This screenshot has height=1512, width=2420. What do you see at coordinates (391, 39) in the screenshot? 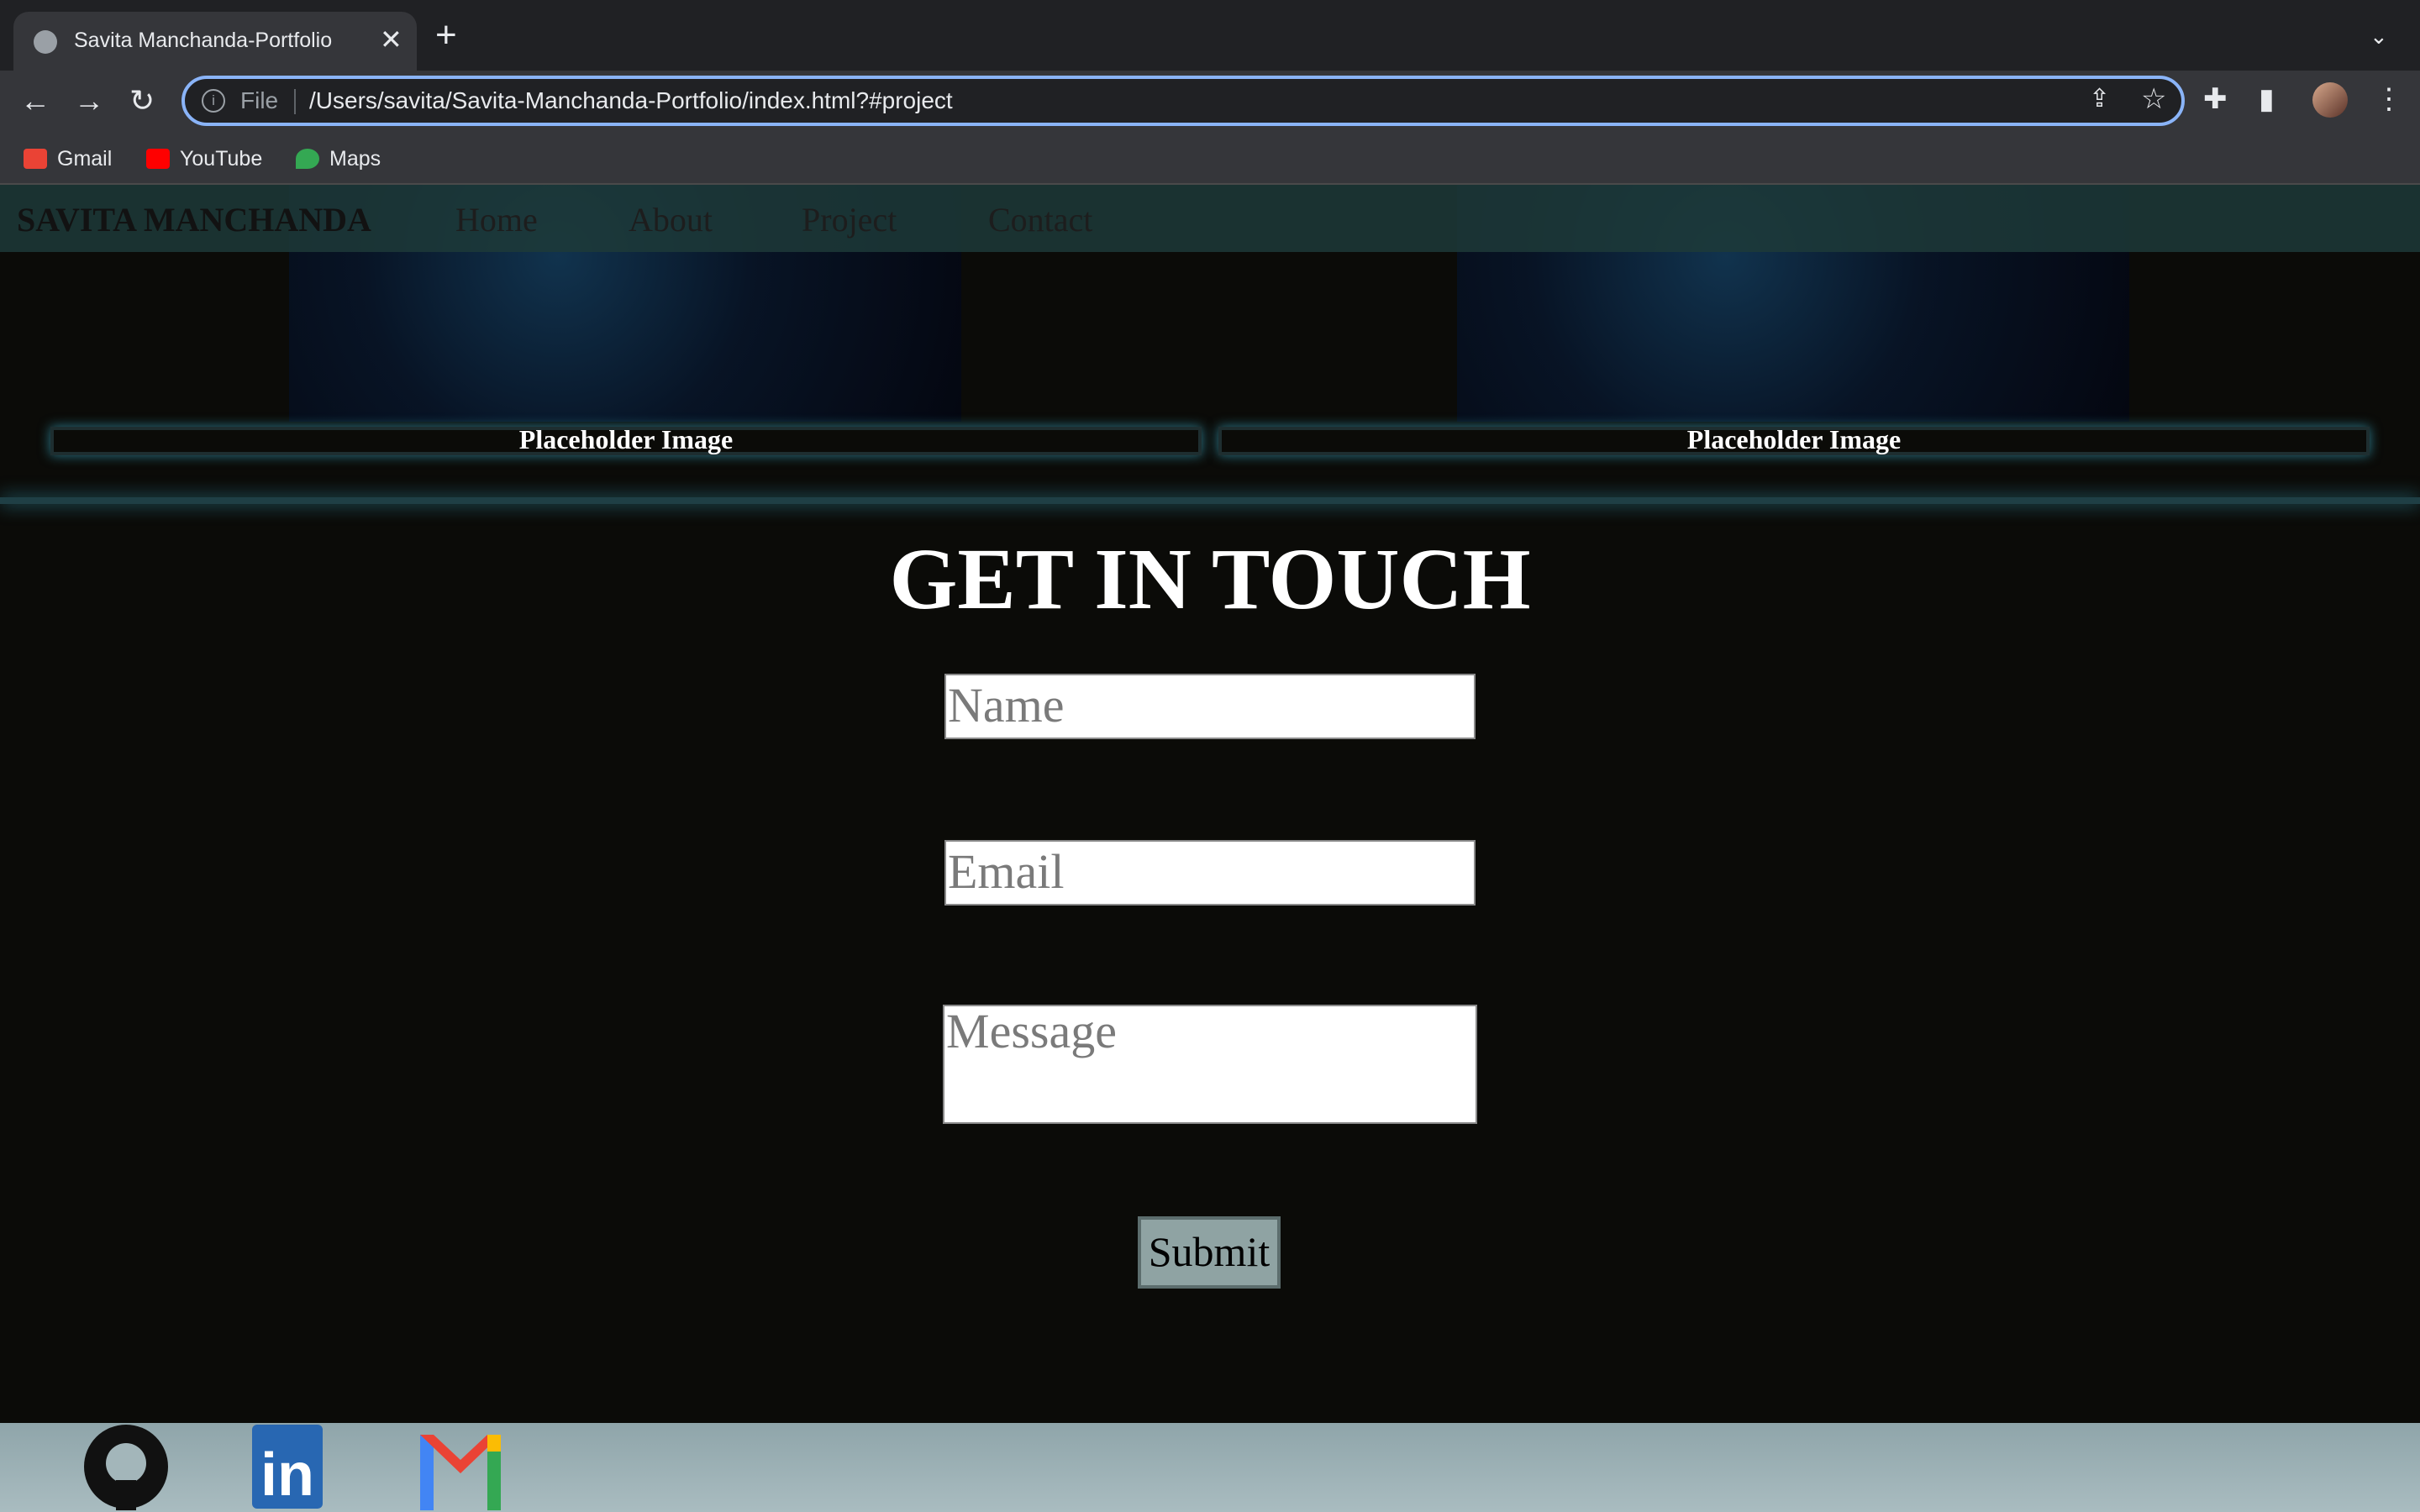
I see `close-tab-icon: ✕` at bounding box center [391, 39].